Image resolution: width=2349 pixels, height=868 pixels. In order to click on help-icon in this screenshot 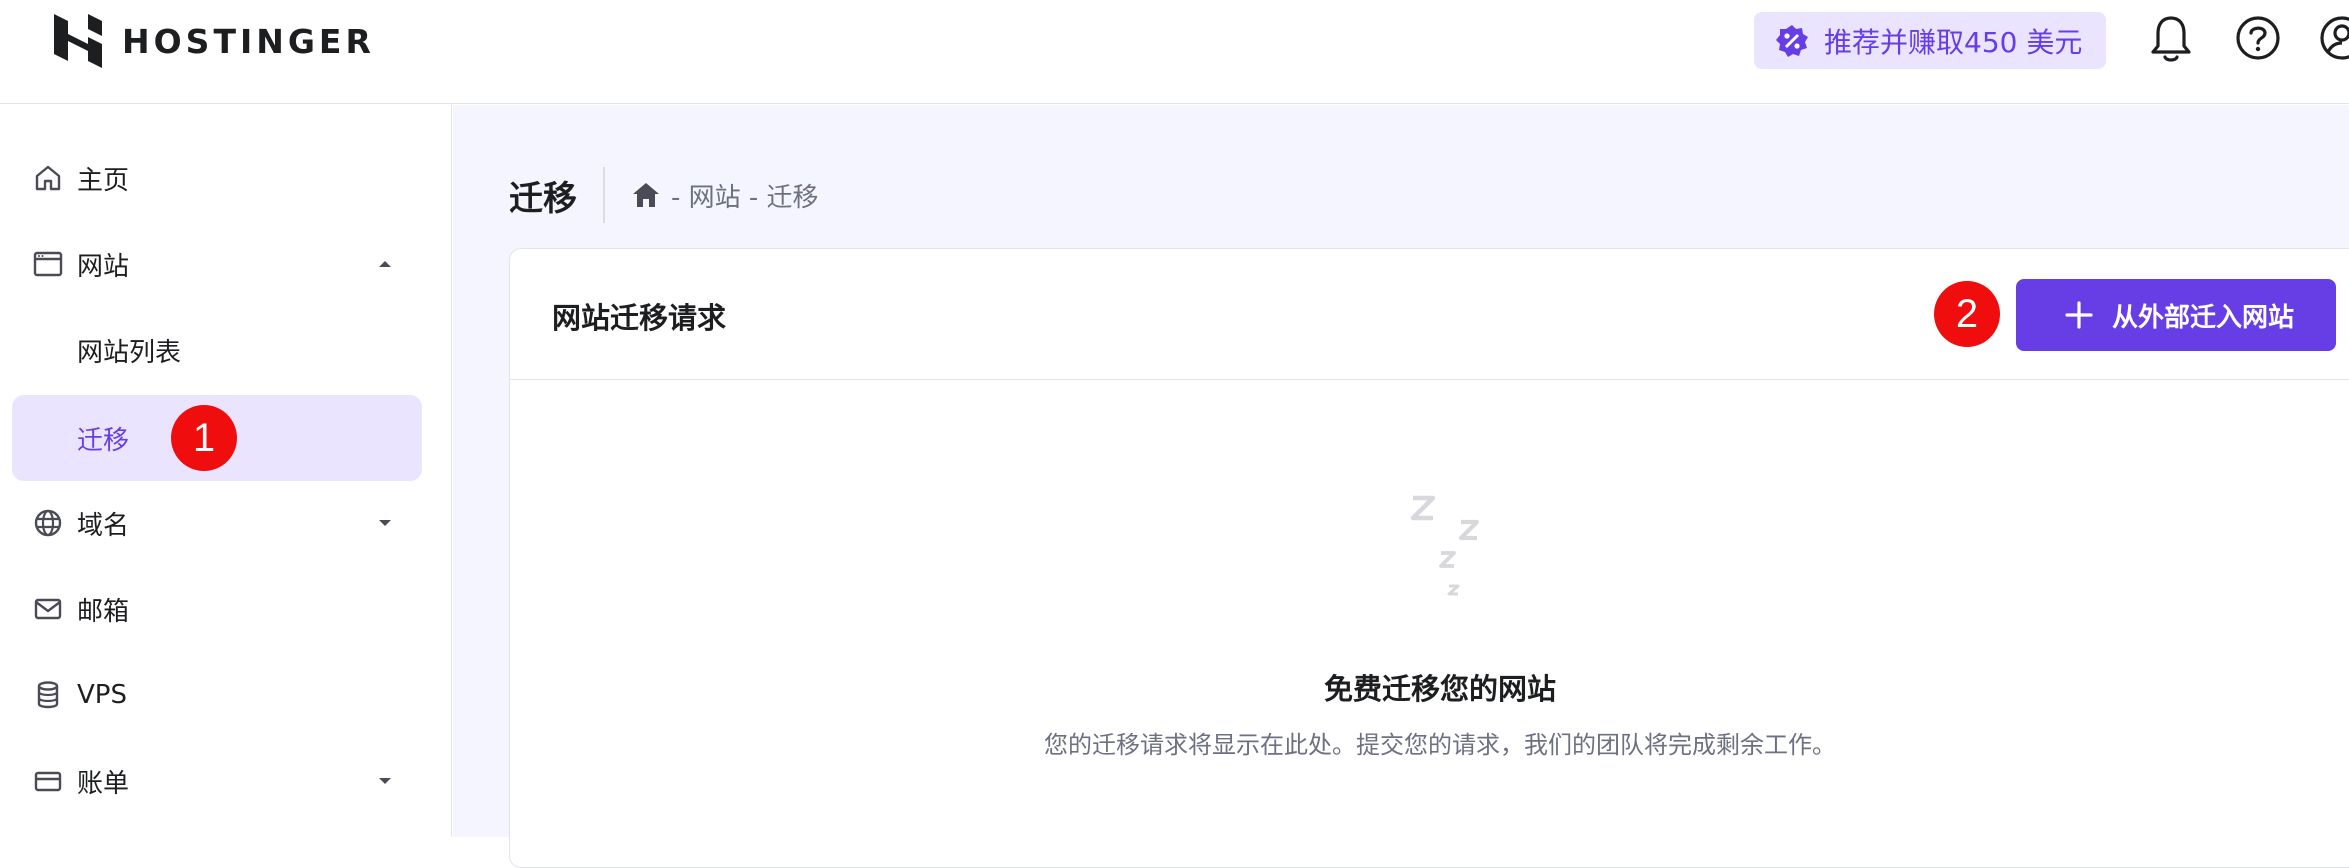, I will do `click(2258, 38)`.